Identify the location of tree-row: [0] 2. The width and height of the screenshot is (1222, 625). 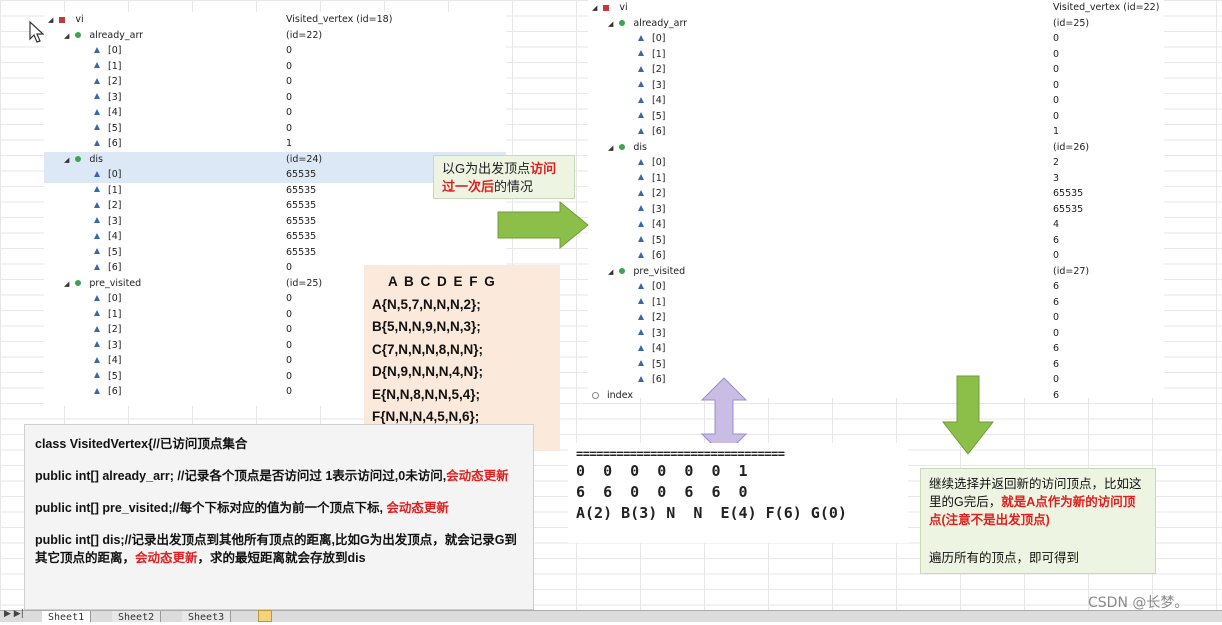
(876, 163).